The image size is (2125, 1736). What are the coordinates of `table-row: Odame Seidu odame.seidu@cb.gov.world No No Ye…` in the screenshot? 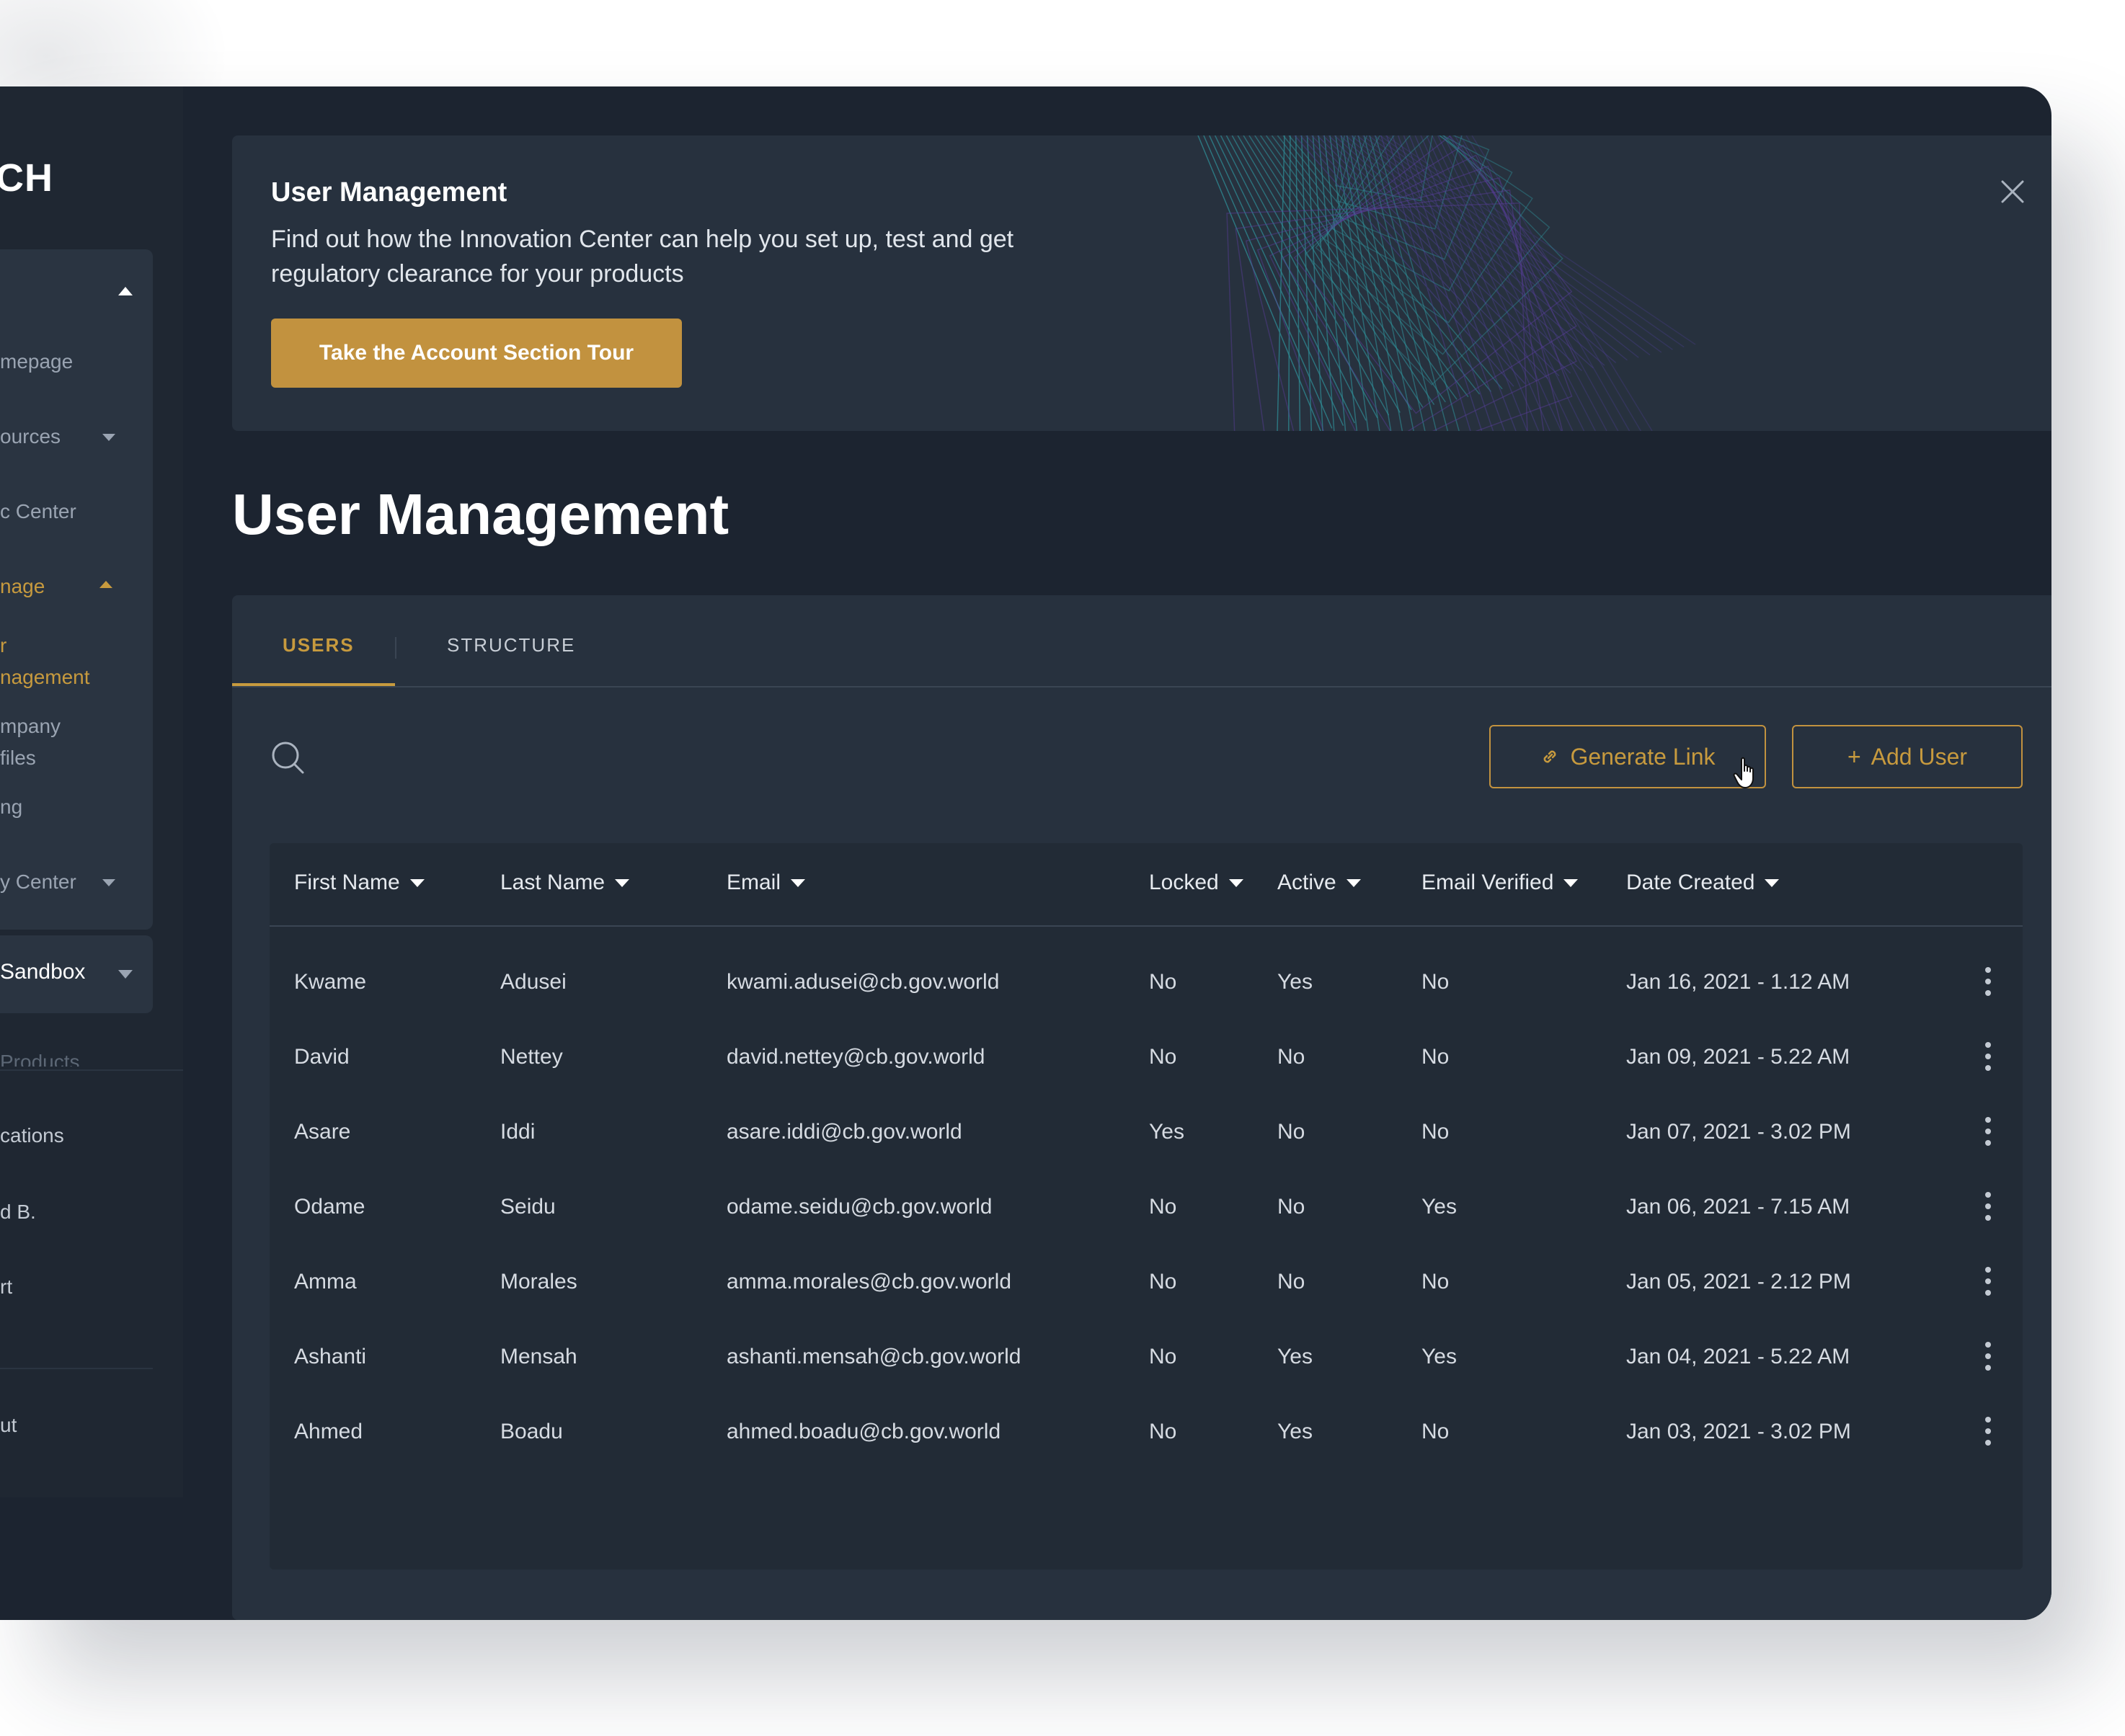 It's located at (1146, 1206).